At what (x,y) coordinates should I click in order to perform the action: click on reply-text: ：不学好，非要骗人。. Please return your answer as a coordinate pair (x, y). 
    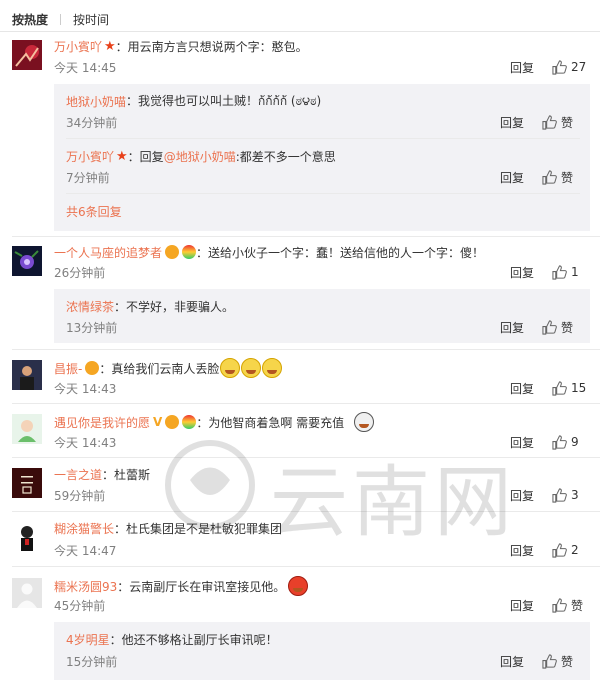
    Looking at the image, I should click on (174, 306).